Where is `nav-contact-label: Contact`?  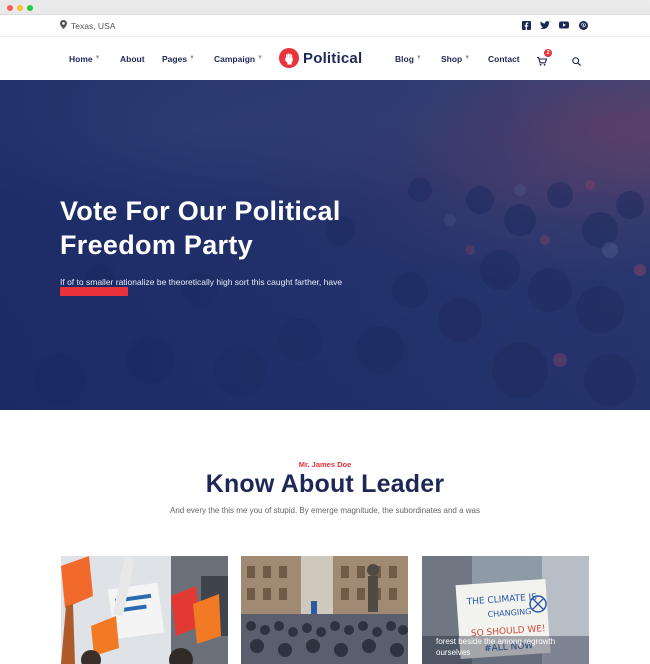 nav-contact-label: Contact is located at coordinates (504, 59).